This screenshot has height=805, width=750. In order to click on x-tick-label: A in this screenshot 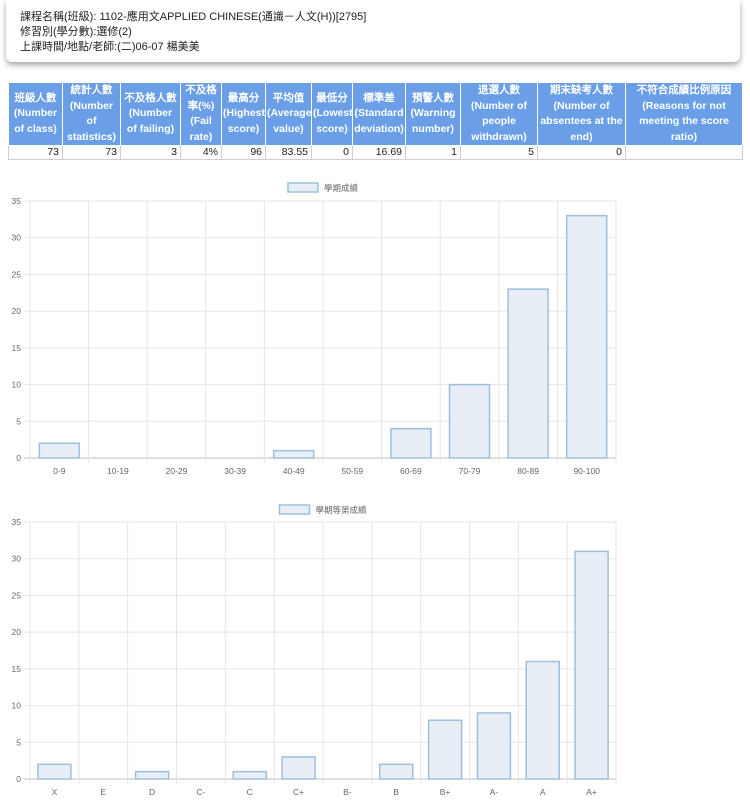, I will do `click(543, 792)`.